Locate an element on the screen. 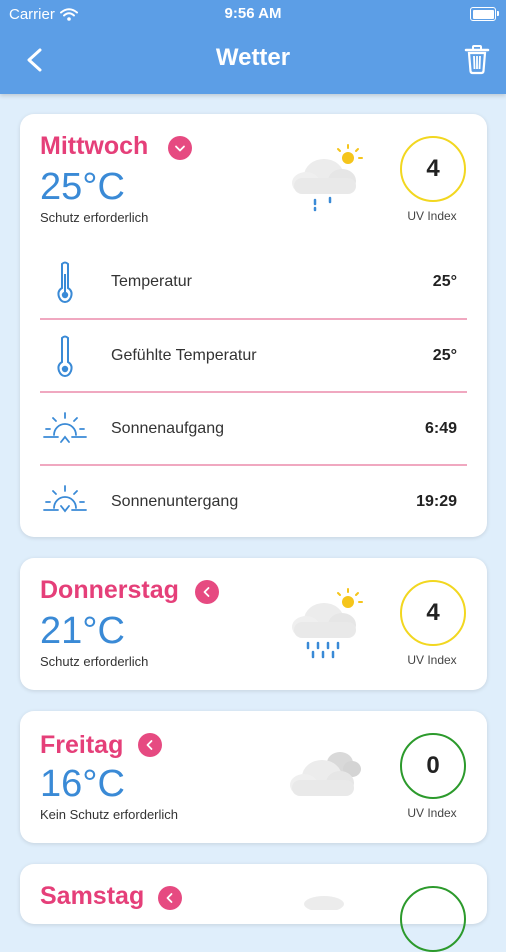  status-bar: Carrier 9:56 AM is located at coordinates (253, 14).